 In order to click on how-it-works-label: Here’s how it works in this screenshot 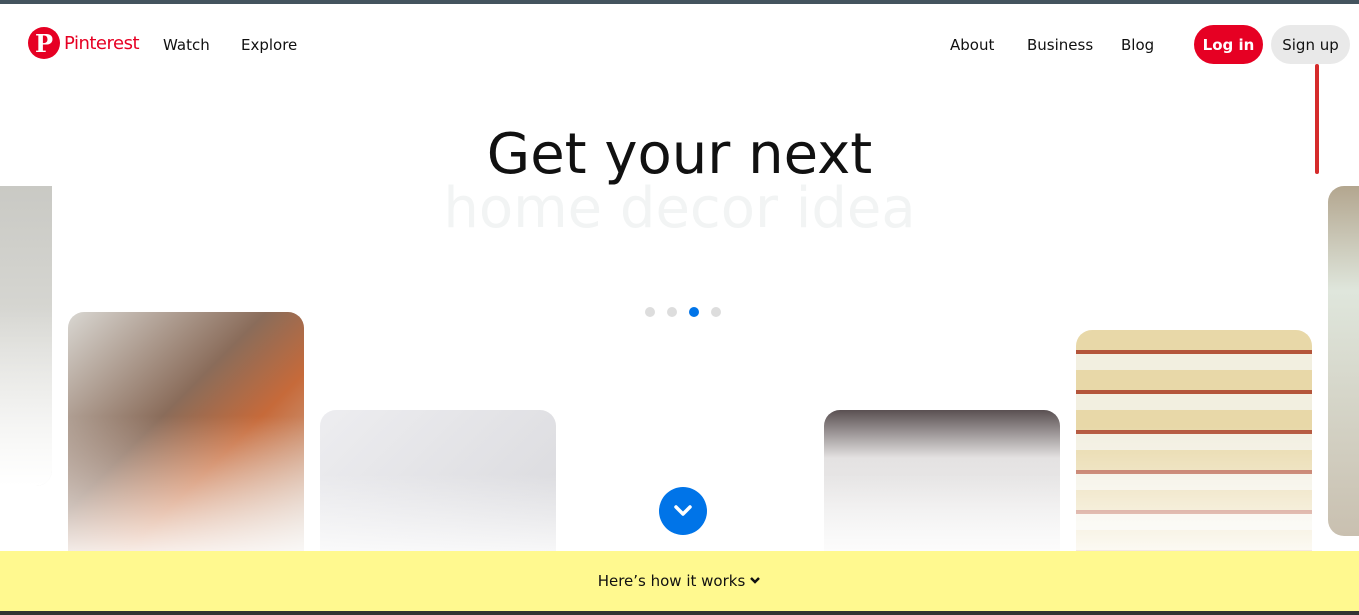, I will do `click(671, 581)`.